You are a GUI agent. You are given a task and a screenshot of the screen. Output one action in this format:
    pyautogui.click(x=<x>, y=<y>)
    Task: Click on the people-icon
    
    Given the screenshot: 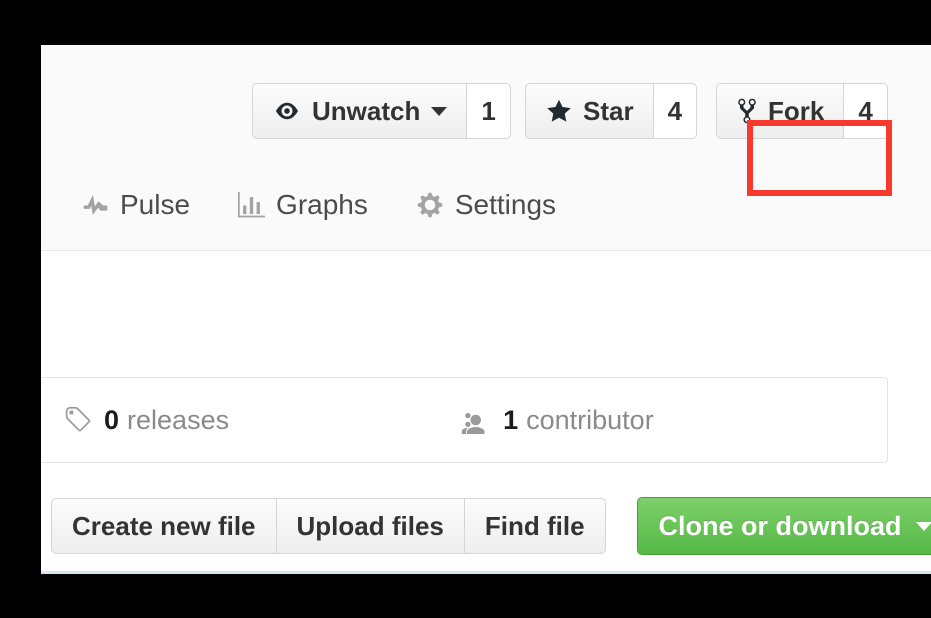 What is the action you would take?
    pyautogui.click(x=474, y=420)
    